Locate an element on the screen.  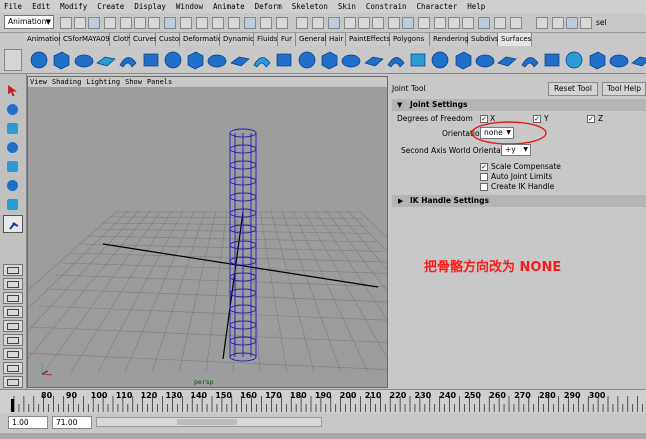
layout-render-icon is located at coordinates (13, 368).